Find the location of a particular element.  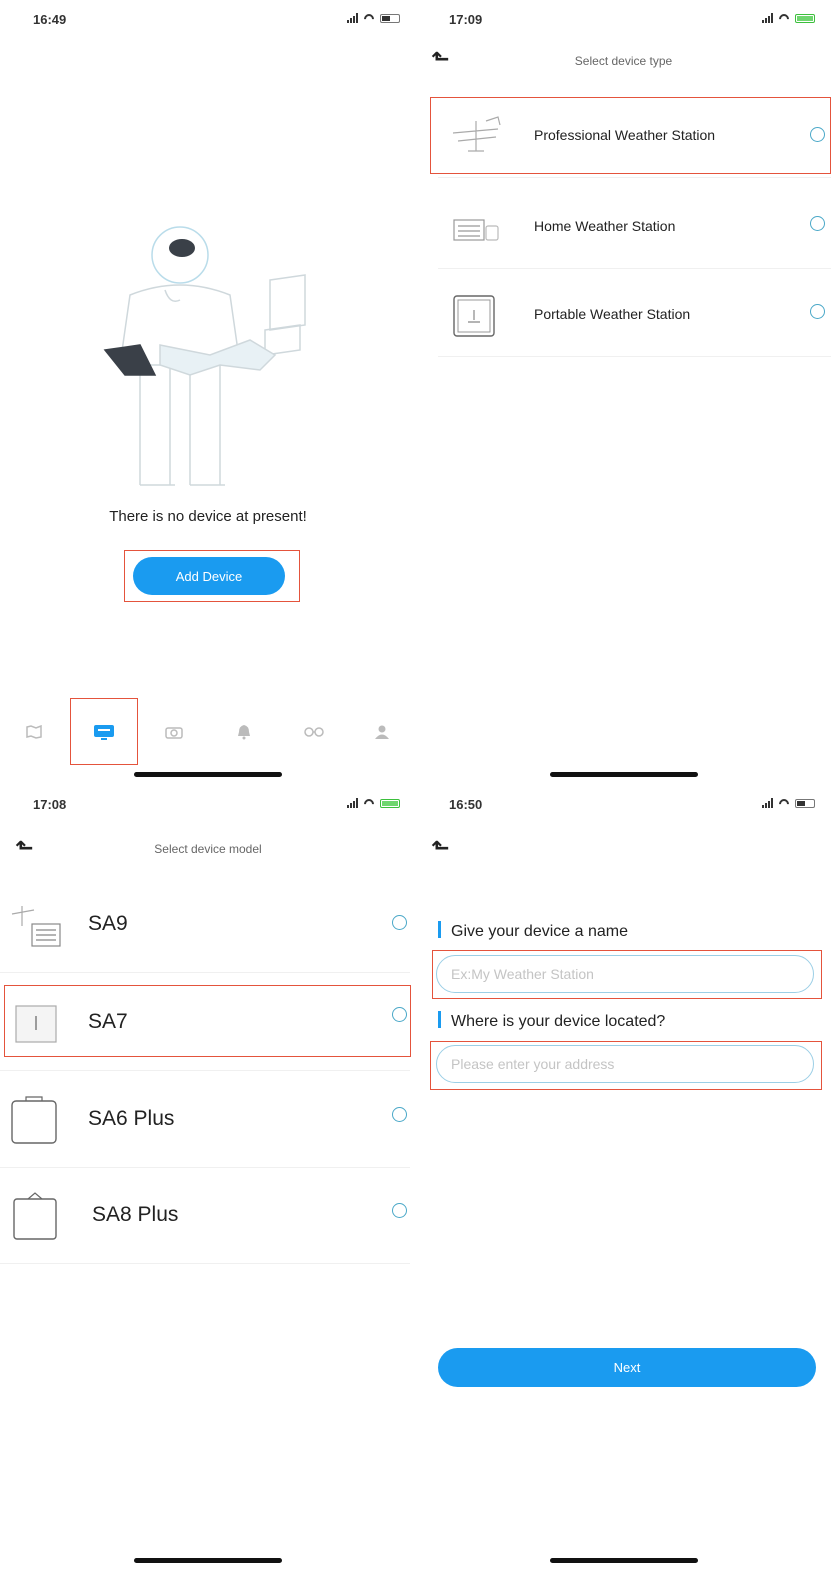

sa9-icon is located at coordinates (36, 926).